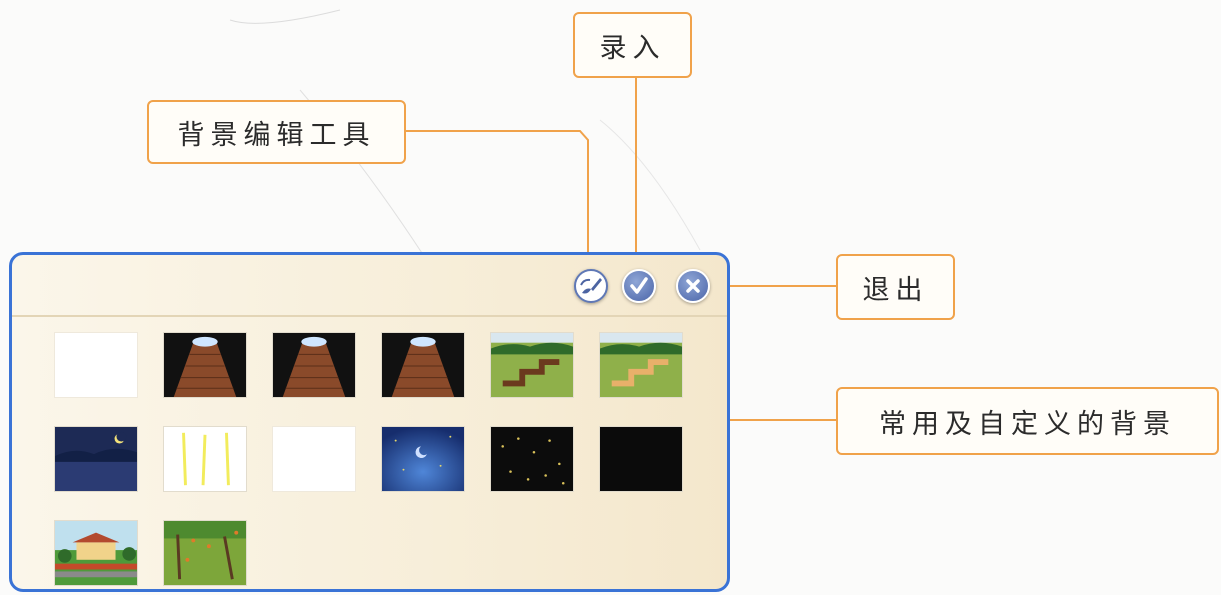  Describe the element at coordinates (632, 45) in the screenshot. I see `record-callout: 录入` at that location.